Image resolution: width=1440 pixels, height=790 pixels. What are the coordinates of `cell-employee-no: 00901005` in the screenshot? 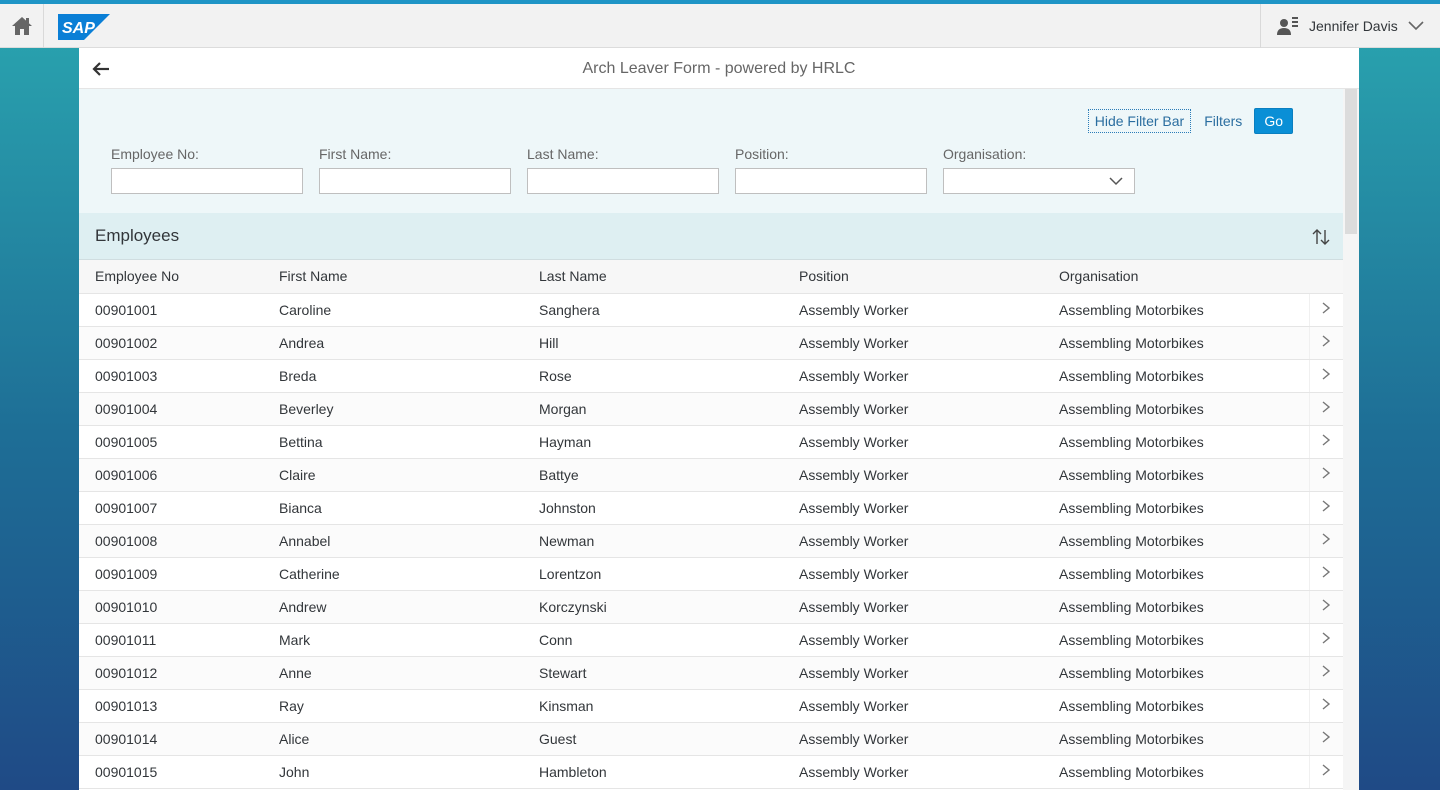 It's located at (171, 442).